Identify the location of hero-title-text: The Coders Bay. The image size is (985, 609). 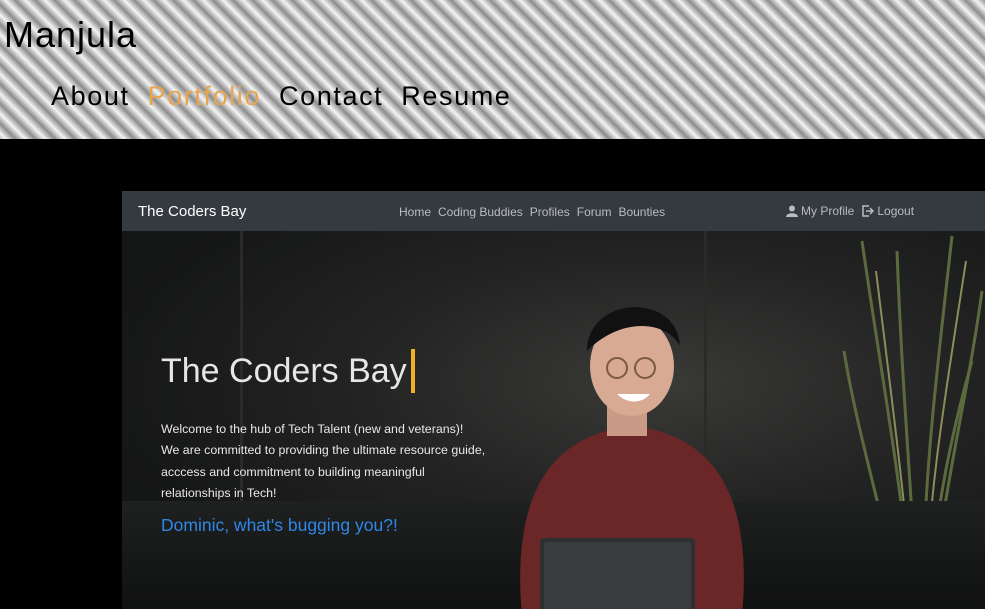
(284, 370).